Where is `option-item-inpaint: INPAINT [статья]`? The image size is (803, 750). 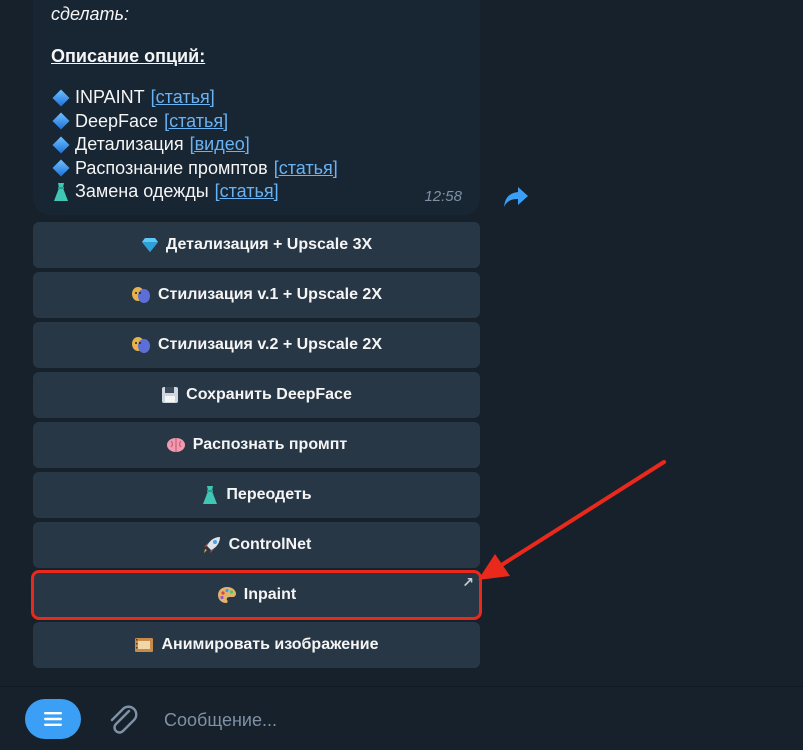
option-item-inpaint: INPAINT [статья] is located at coordinates (256, 98).